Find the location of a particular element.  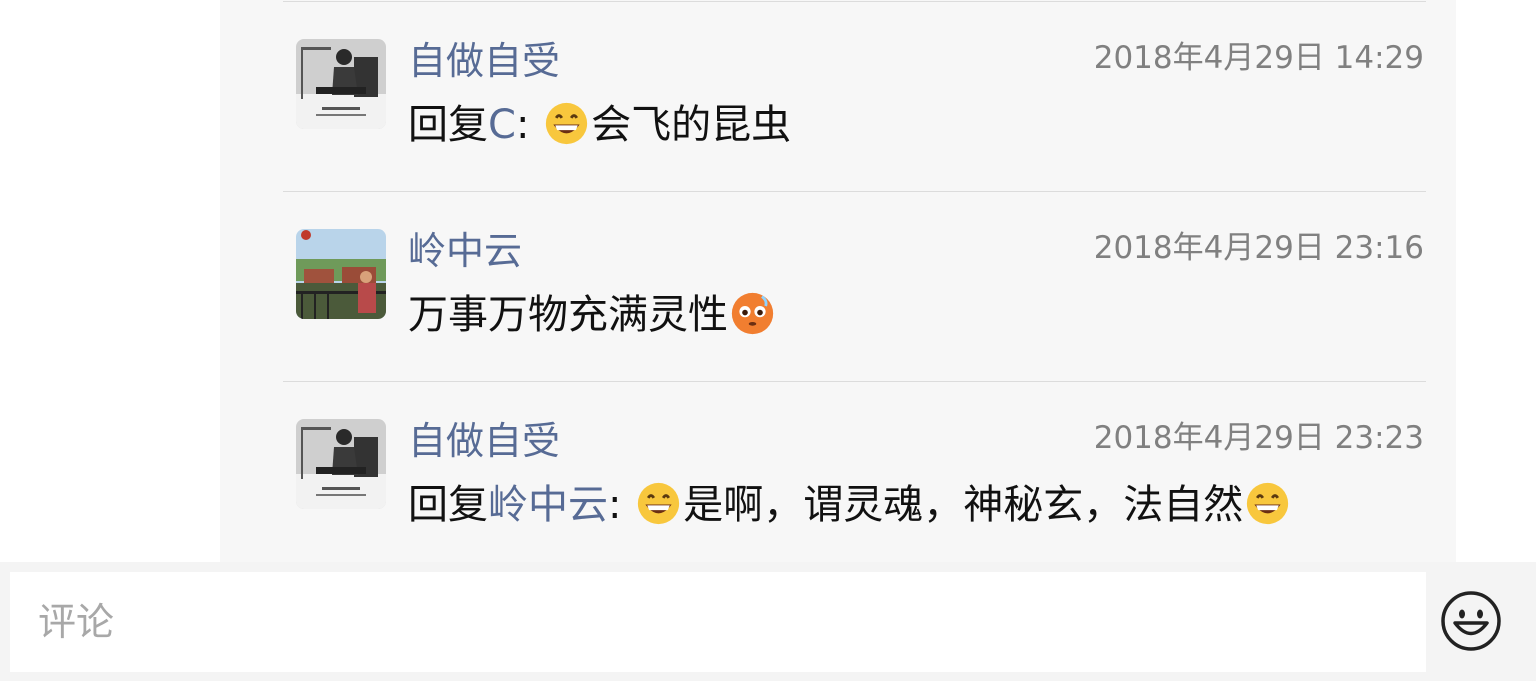

flushed-face-emoji is located at coordinates (752, 313).